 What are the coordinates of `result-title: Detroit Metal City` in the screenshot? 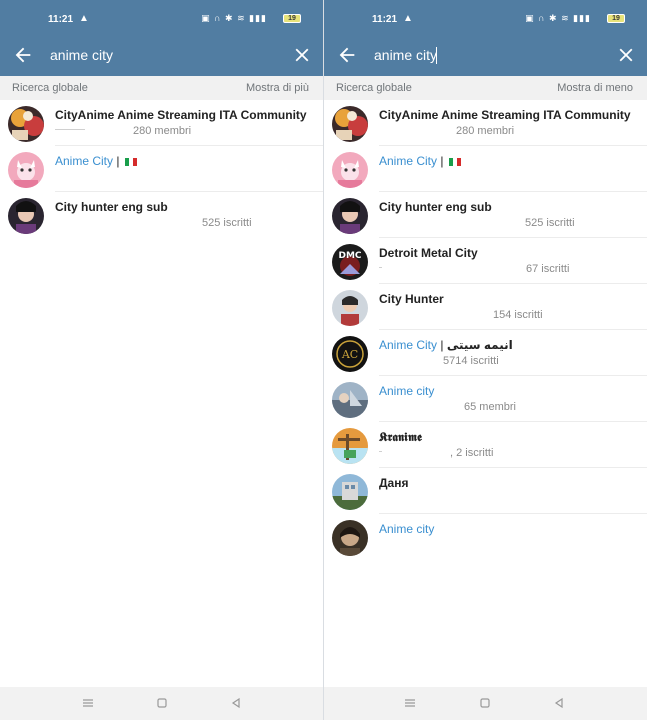 It's located at (428, 253).